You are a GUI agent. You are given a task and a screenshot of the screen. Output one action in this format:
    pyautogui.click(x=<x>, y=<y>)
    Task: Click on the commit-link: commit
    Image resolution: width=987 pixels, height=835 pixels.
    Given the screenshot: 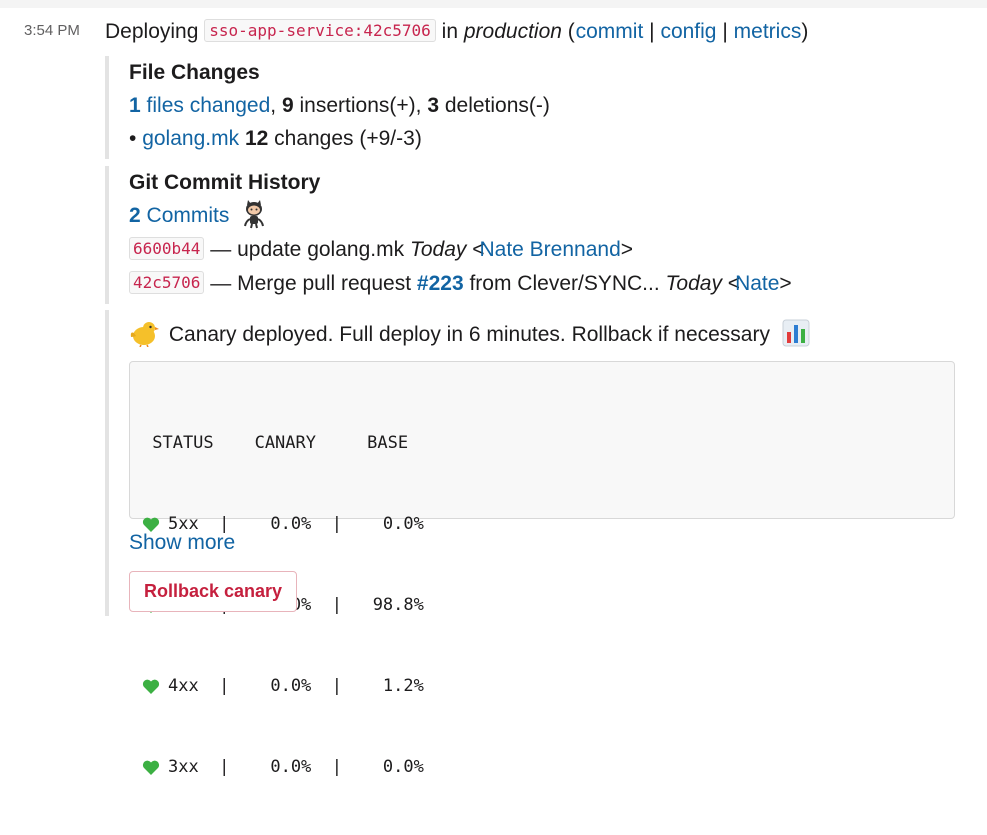 What is the action you would take?
    pyautogui.click(x=610, y=31)
    